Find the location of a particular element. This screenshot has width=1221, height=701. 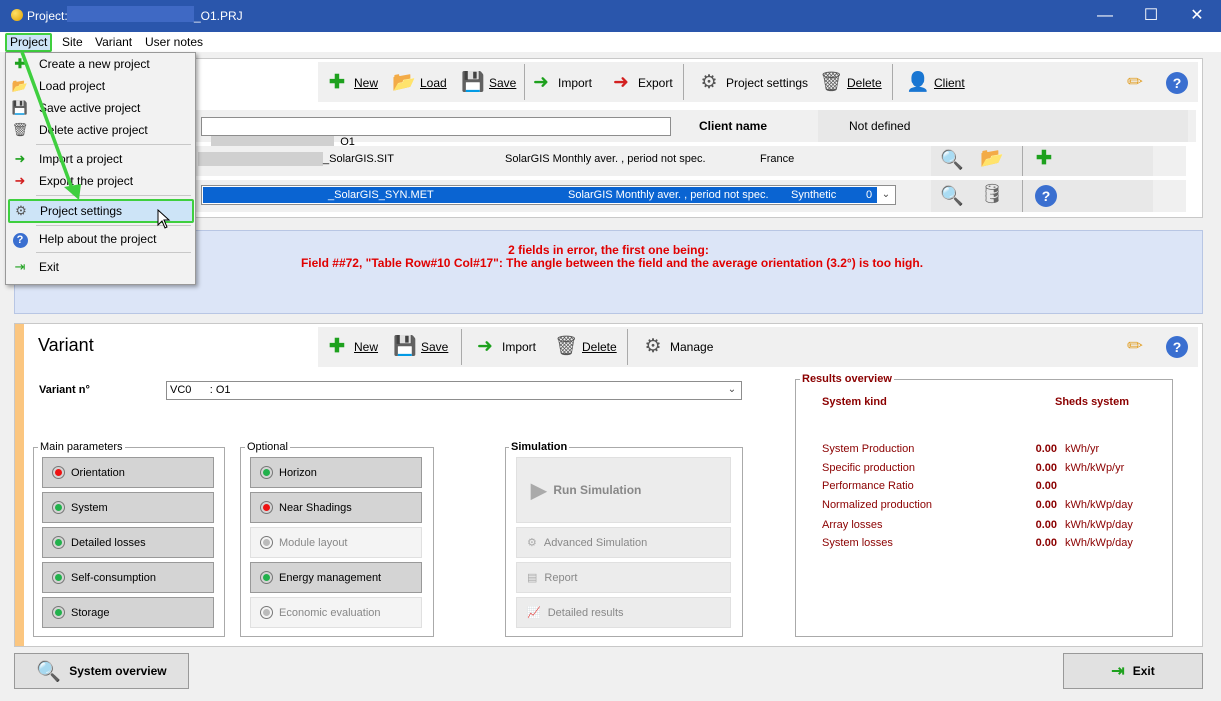

result-label: System Production is located at coordinates (868, 449).